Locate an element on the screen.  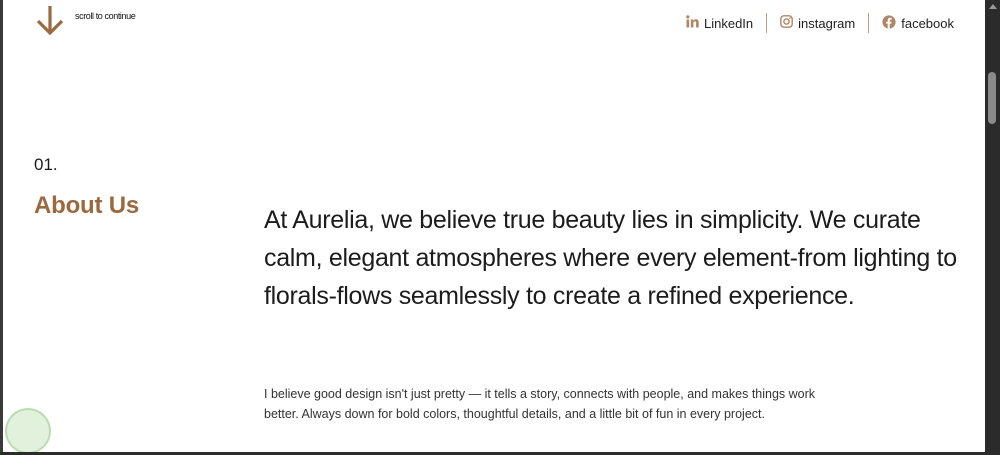
section-title: About Us is located at coordinates (87, 205).